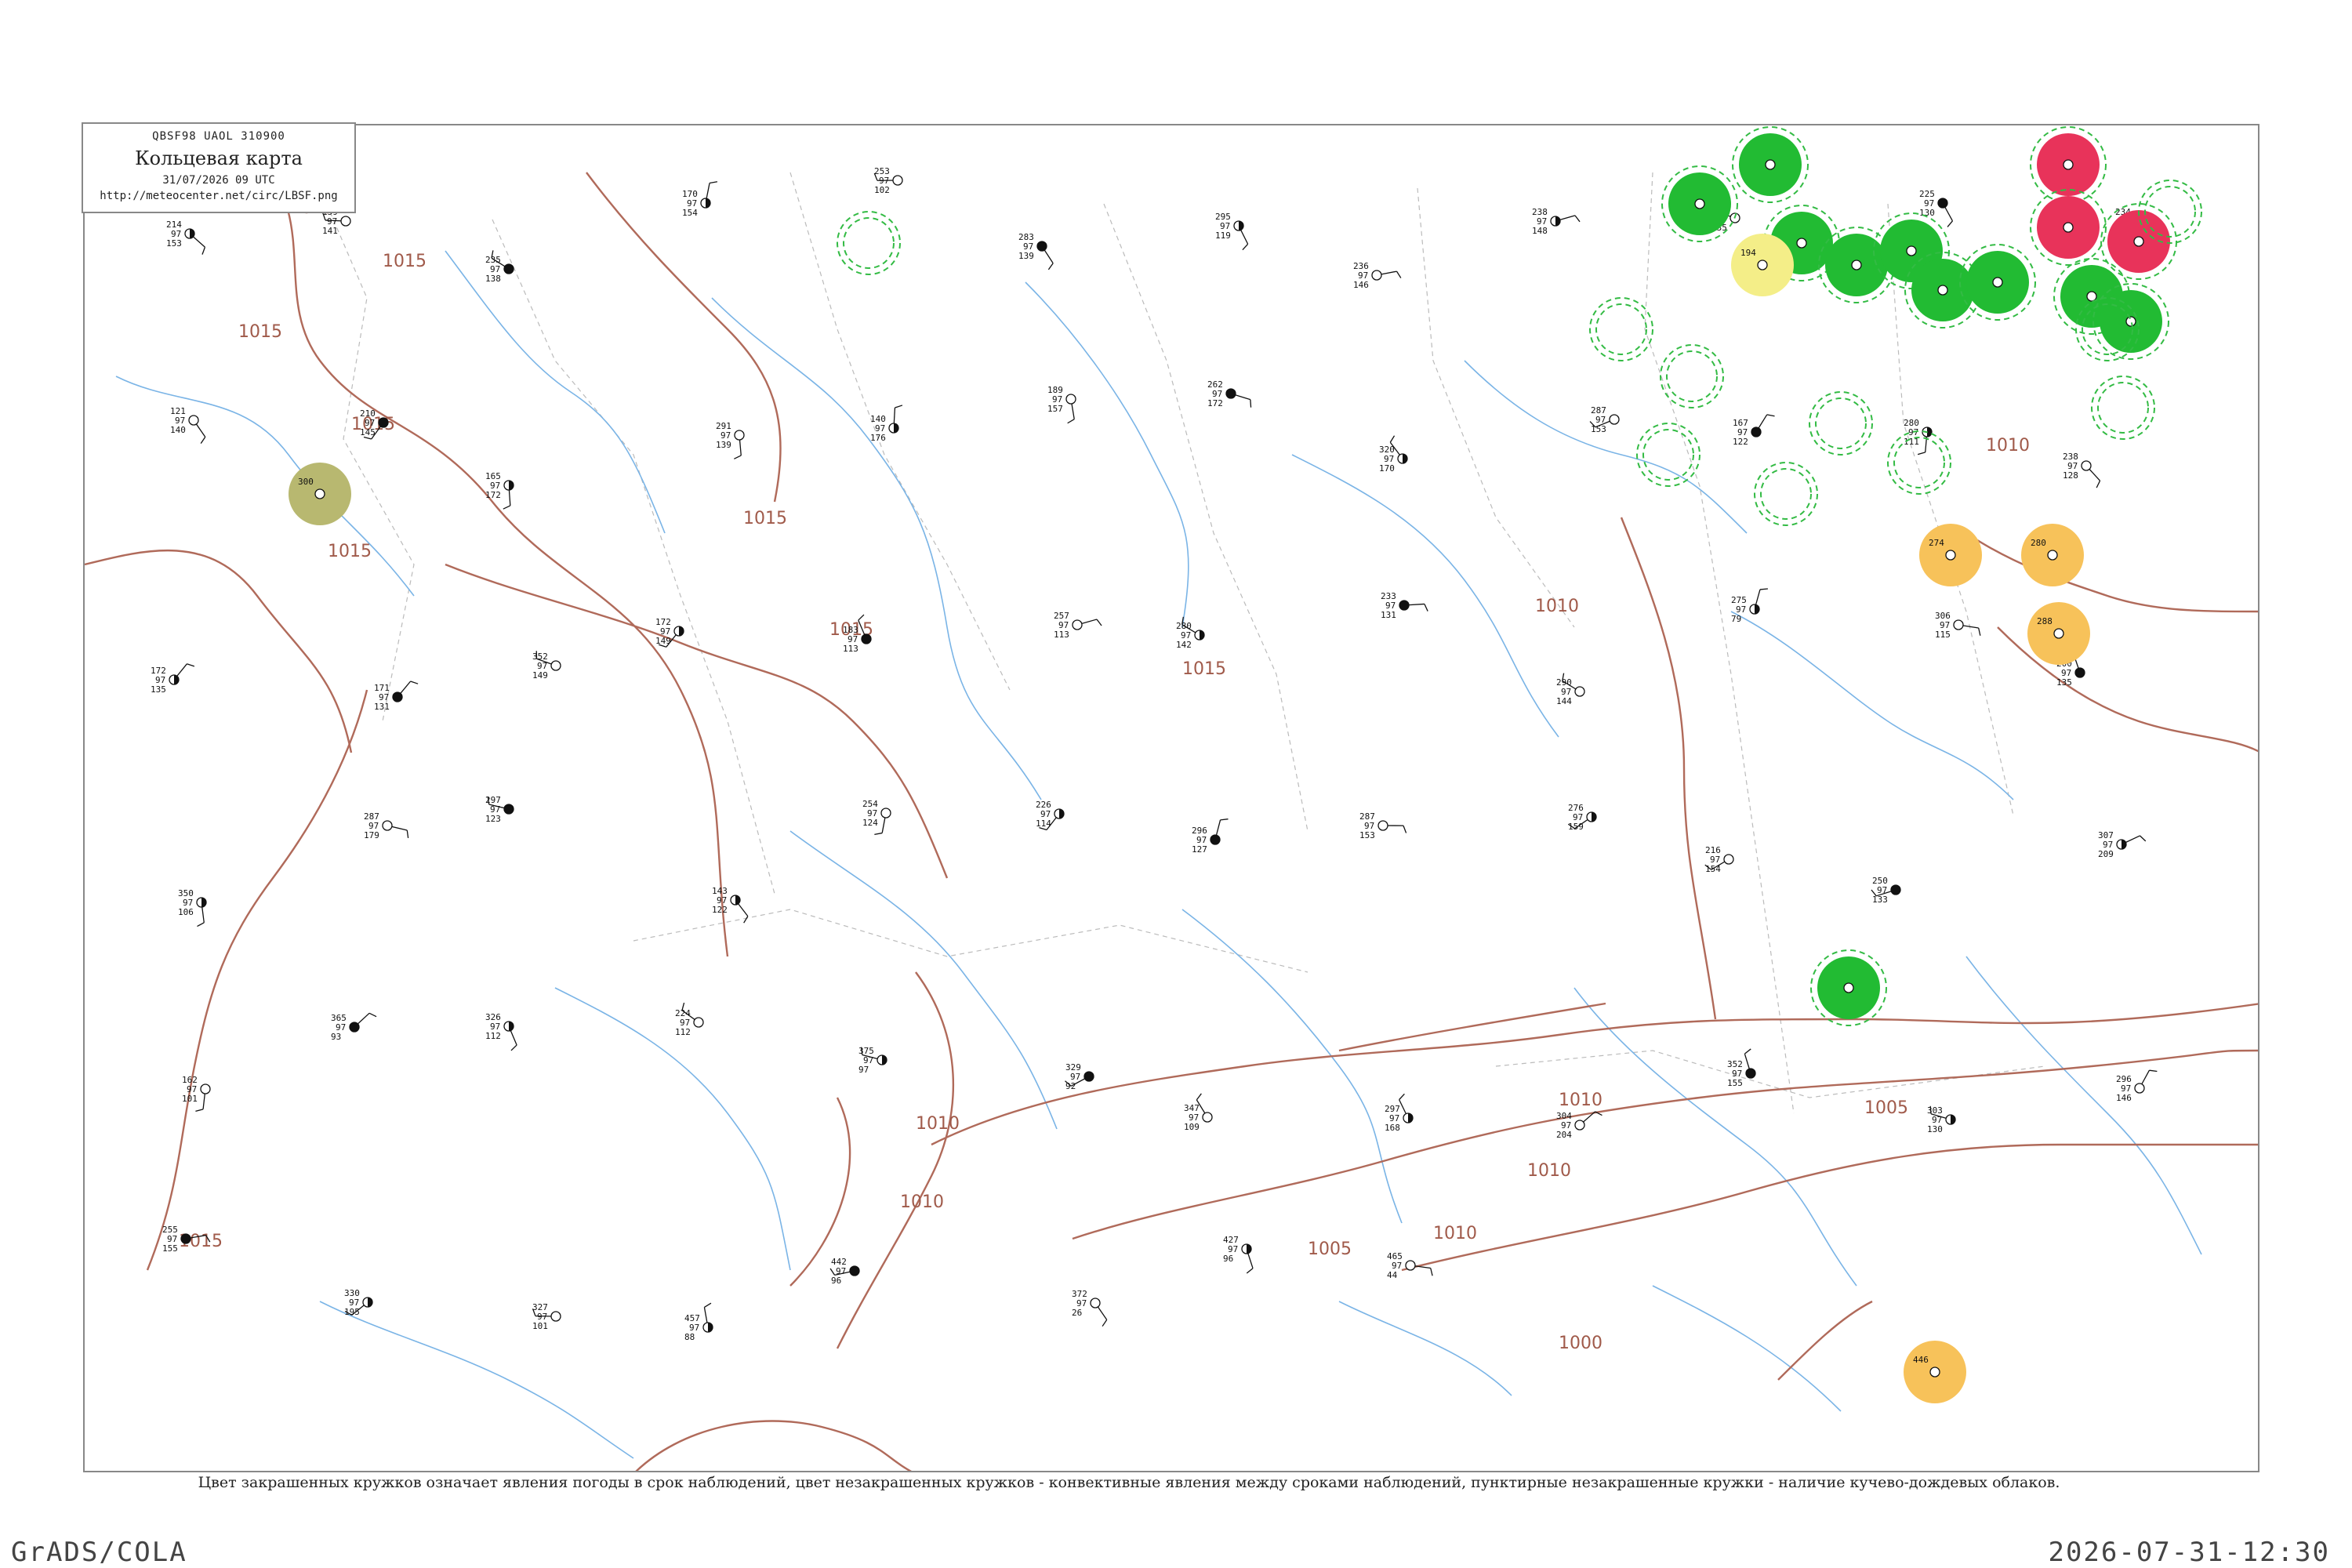  Describe the element at coordinates (1399, 1113) in the screenshot. I see `station-plot: 29797168` at that location.